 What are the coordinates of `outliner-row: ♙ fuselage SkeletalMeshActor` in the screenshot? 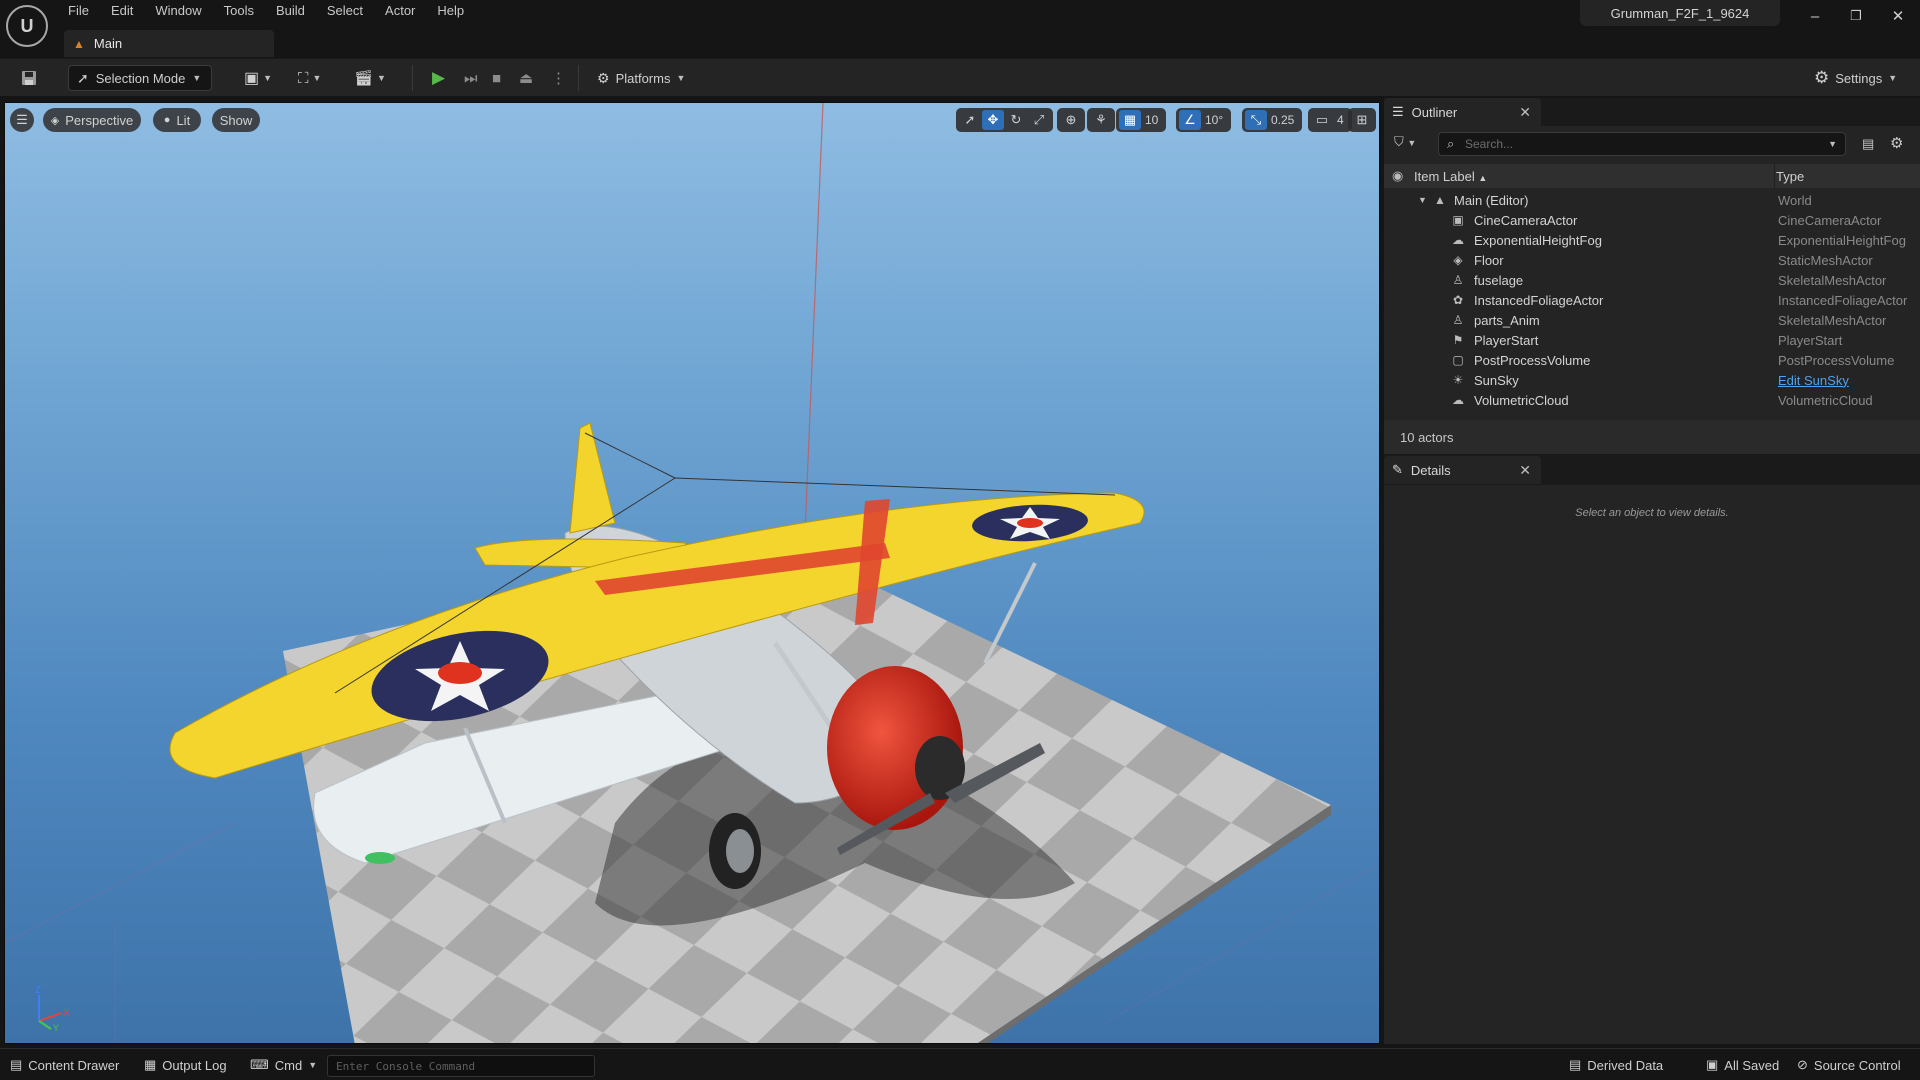 It's located at (1652, 280).